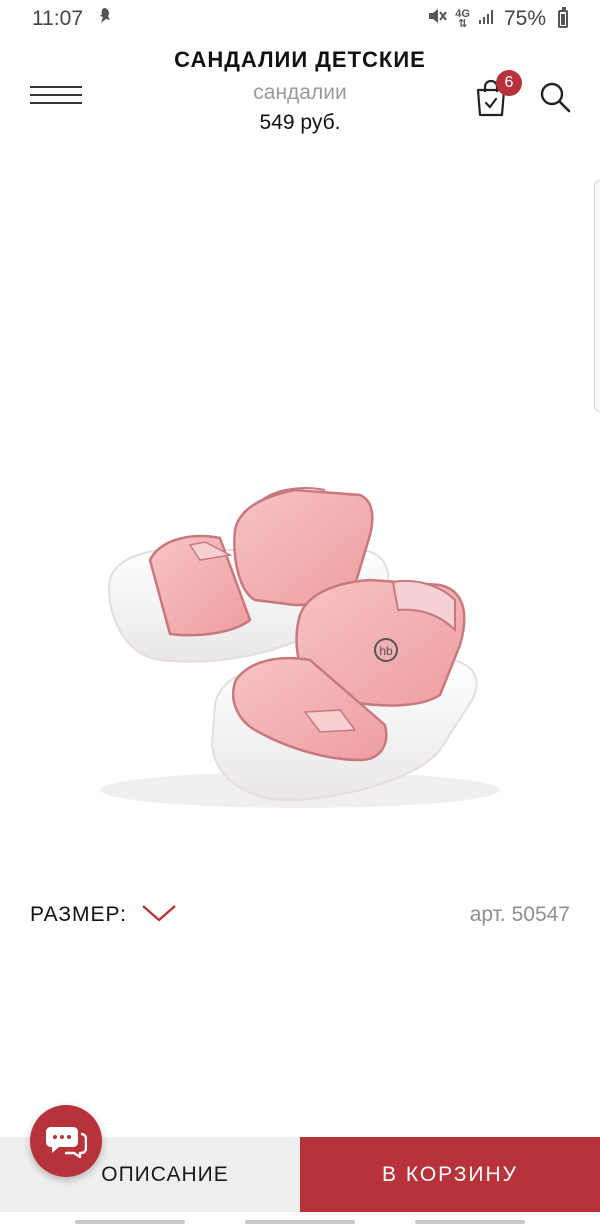 Image resolution: width=600 pixels, height=1232 pixels. I want to click on chat-icon, so click(66, 1141).